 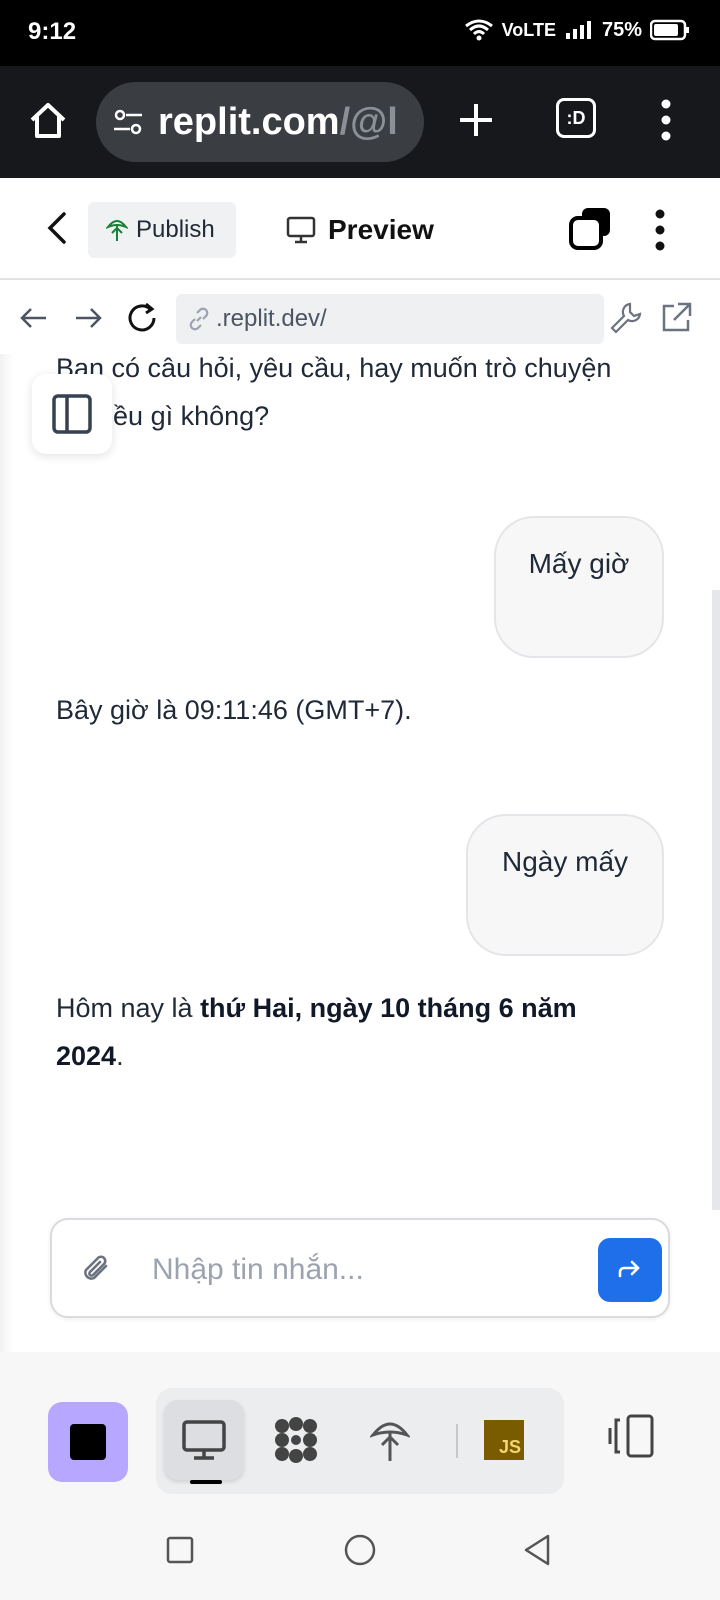 I want to click on send-button, so click(x=630, y=1270).